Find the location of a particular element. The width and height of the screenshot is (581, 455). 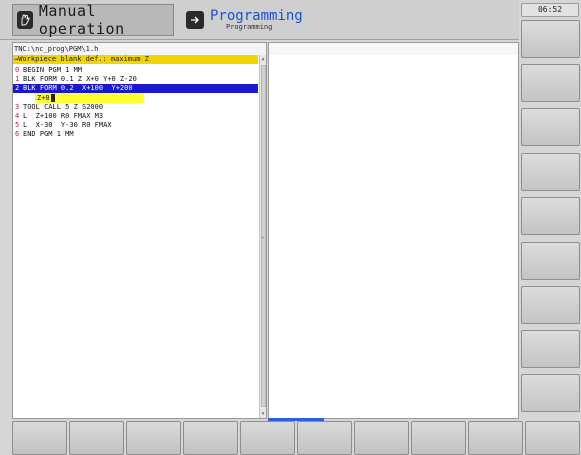

programming-label: Programming is located at coordinates (256, 16).